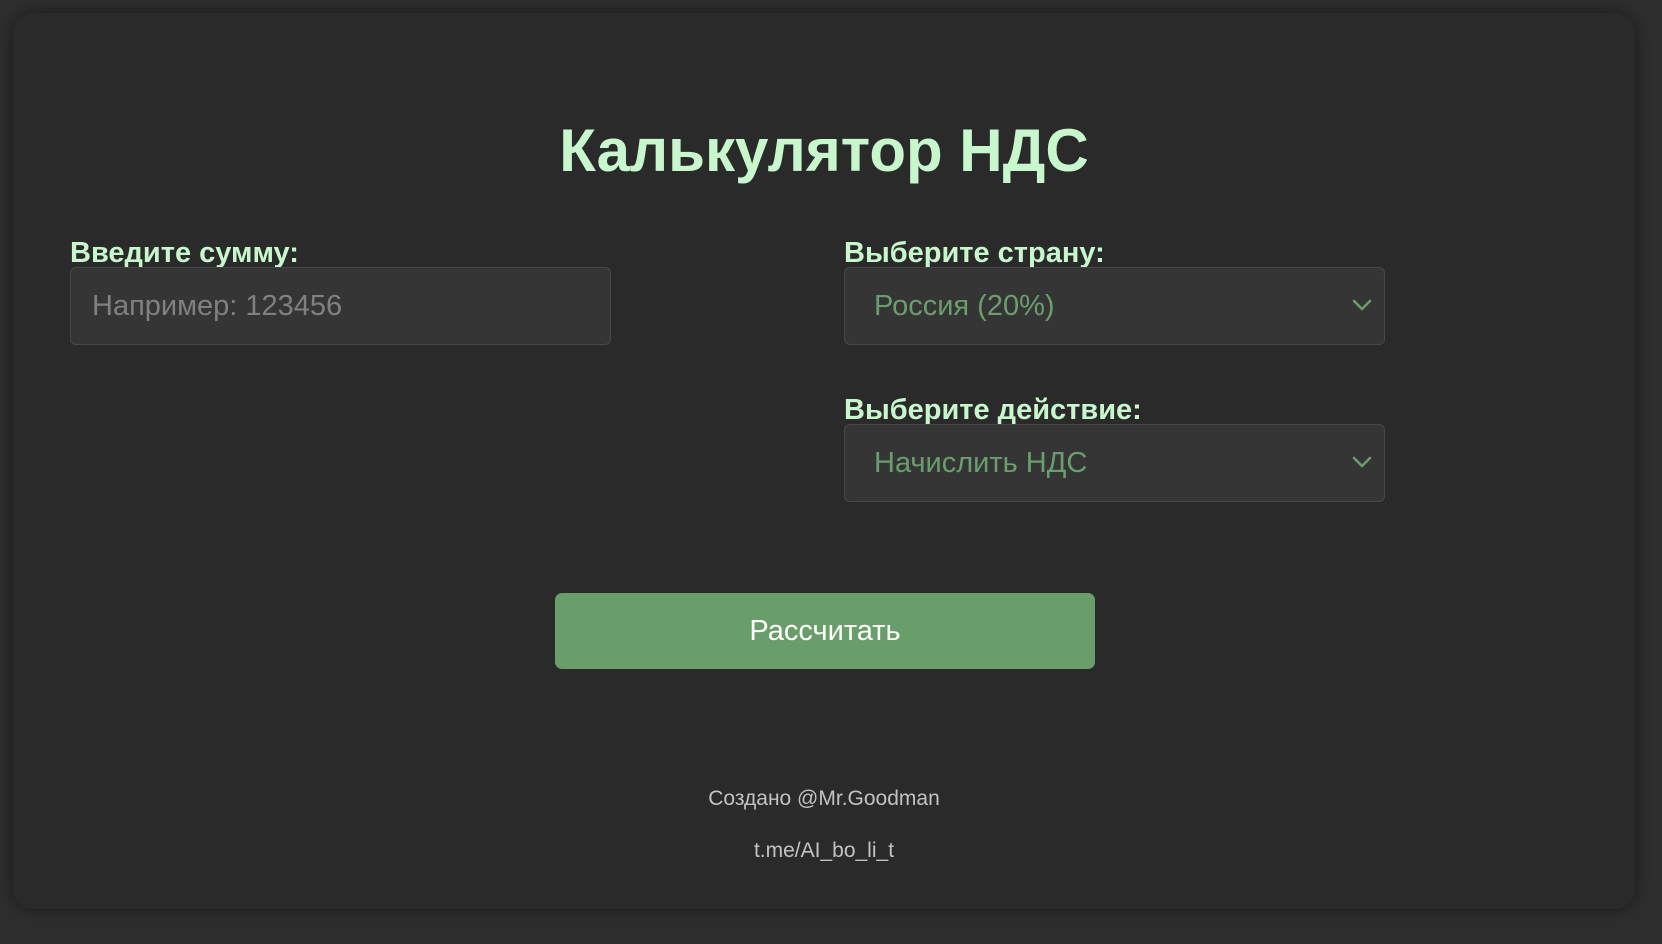  Describe the element at coordinates (825, 631) in the screenshot. I see `calculate-button: Рассчитать` at that location.